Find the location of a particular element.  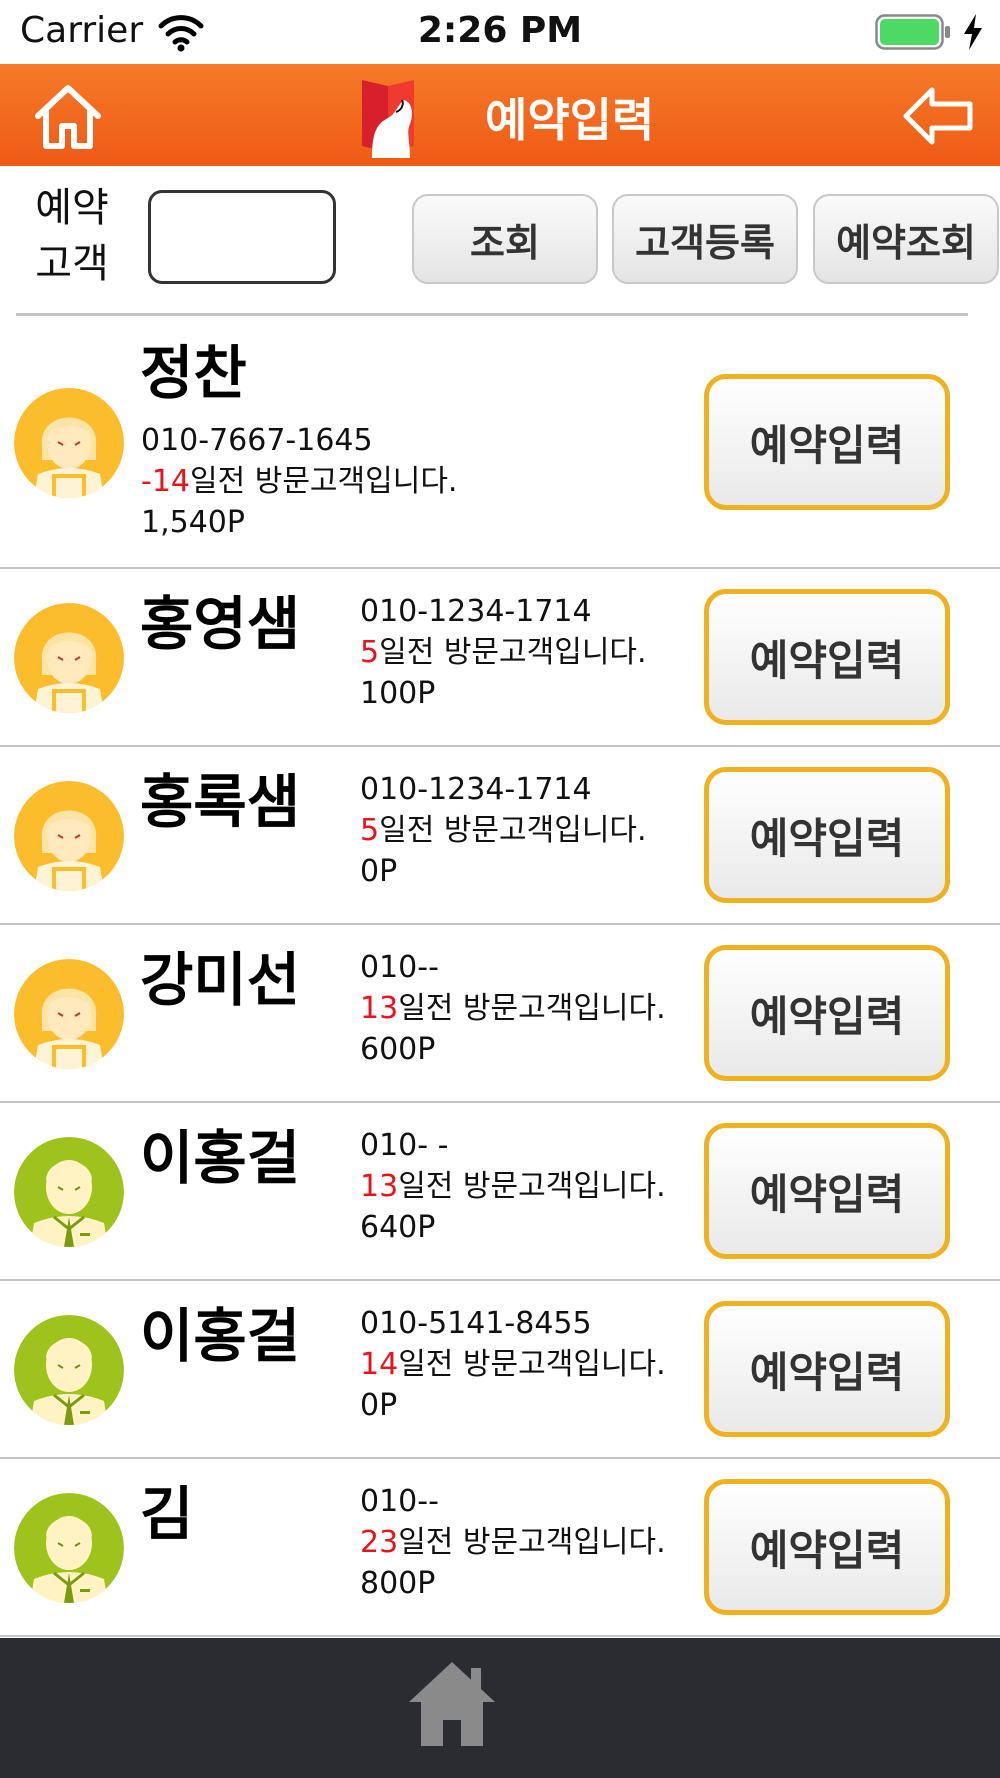

customer-row: 이홍걸 010- -13일전 방문고객입니다. 640P 예약입력 is located at coordinates (500, 1192).